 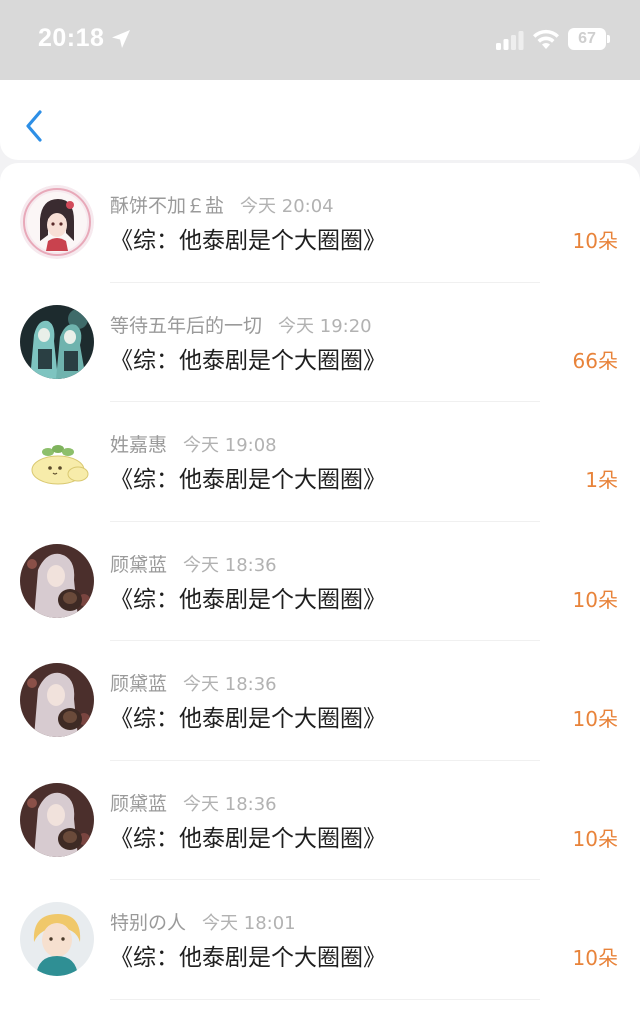 What do you see at coordinates (71, 38) in the screenshot?
I see `status-time: 20:18` at bounding box center [71, 38].